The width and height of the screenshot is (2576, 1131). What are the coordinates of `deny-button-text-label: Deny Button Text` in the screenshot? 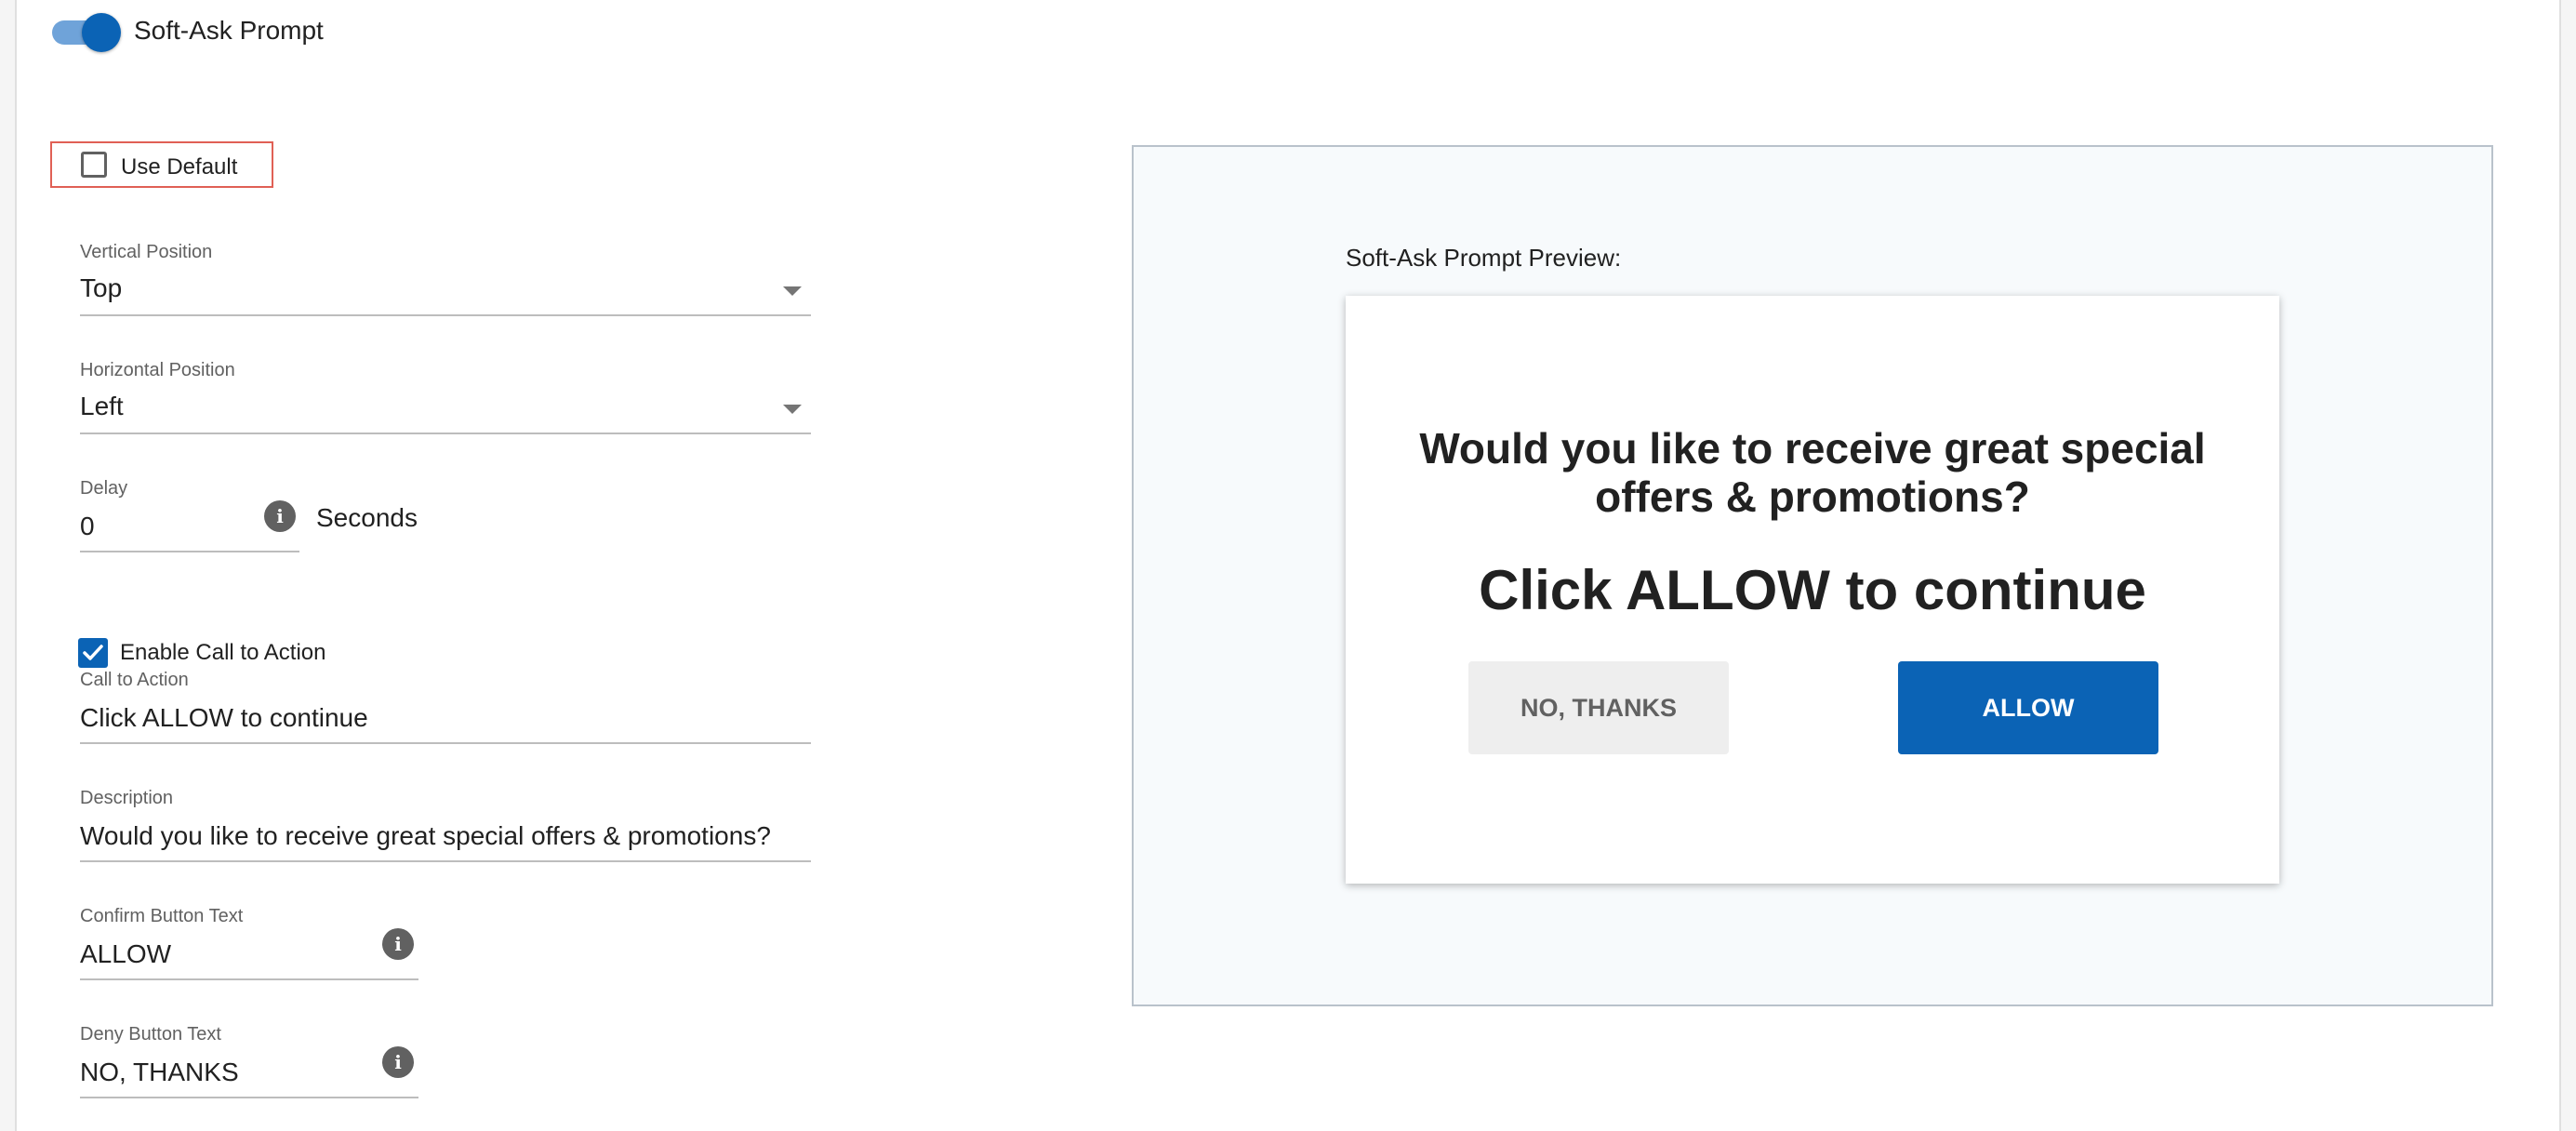 It's located at (150, 1034).